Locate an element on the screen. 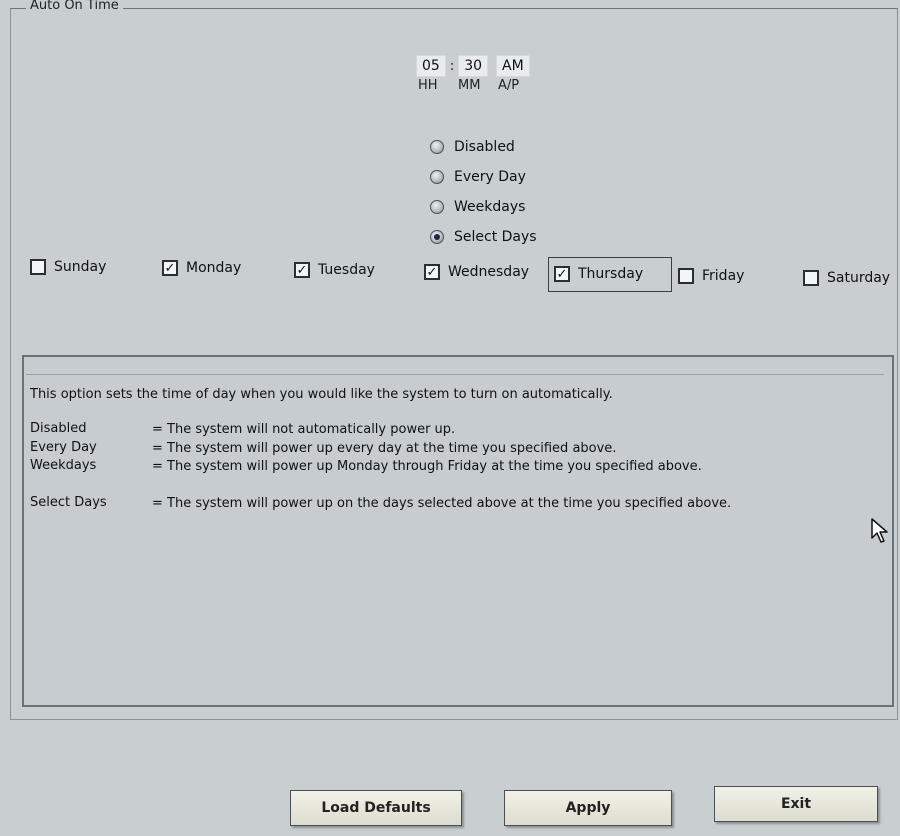 The image size is (900, 836). option-every-day: Every Day is located at coordinates (483, 177).